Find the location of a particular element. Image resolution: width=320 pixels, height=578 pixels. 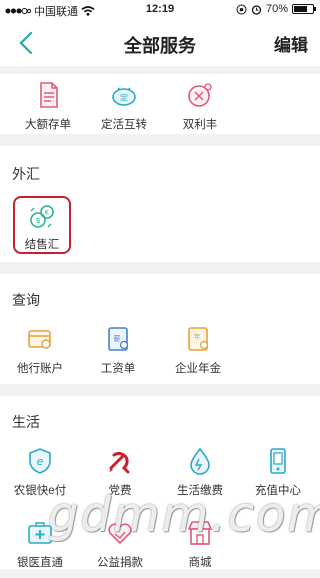

service-fx-settlement: $ € 结售汇 is located at coordinates (42, 225).